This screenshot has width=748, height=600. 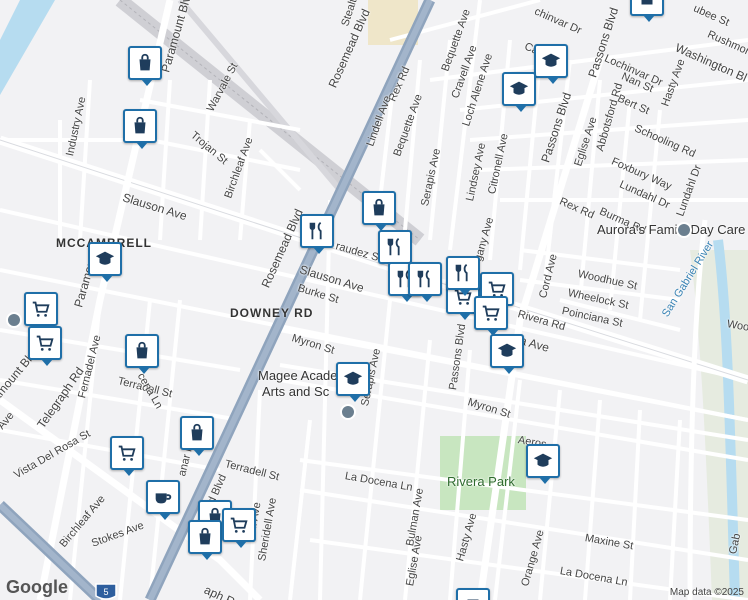 I want to click on bank-icon, so click(x=14, y=320).